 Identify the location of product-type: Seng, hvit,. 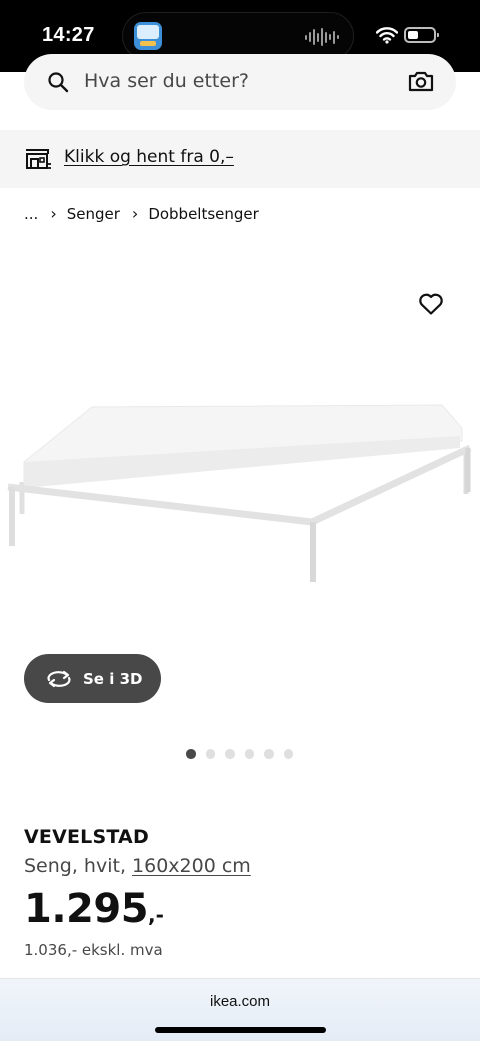
(75, 866).